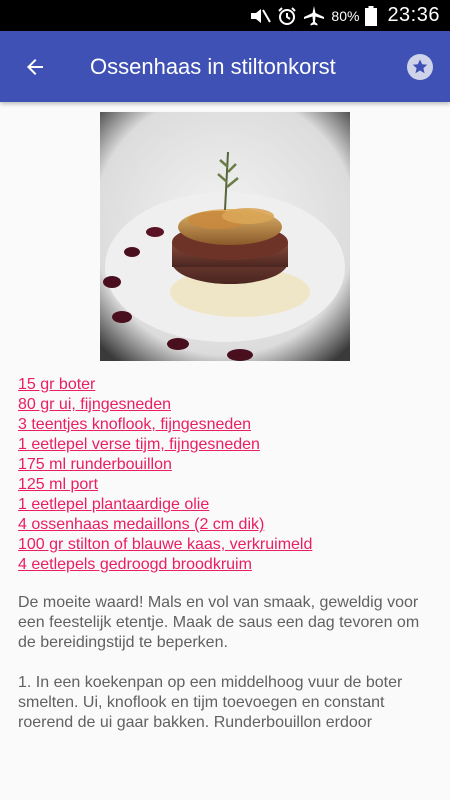  I want to click on ingredient-link: 15 gr boter, so click(225, 385).